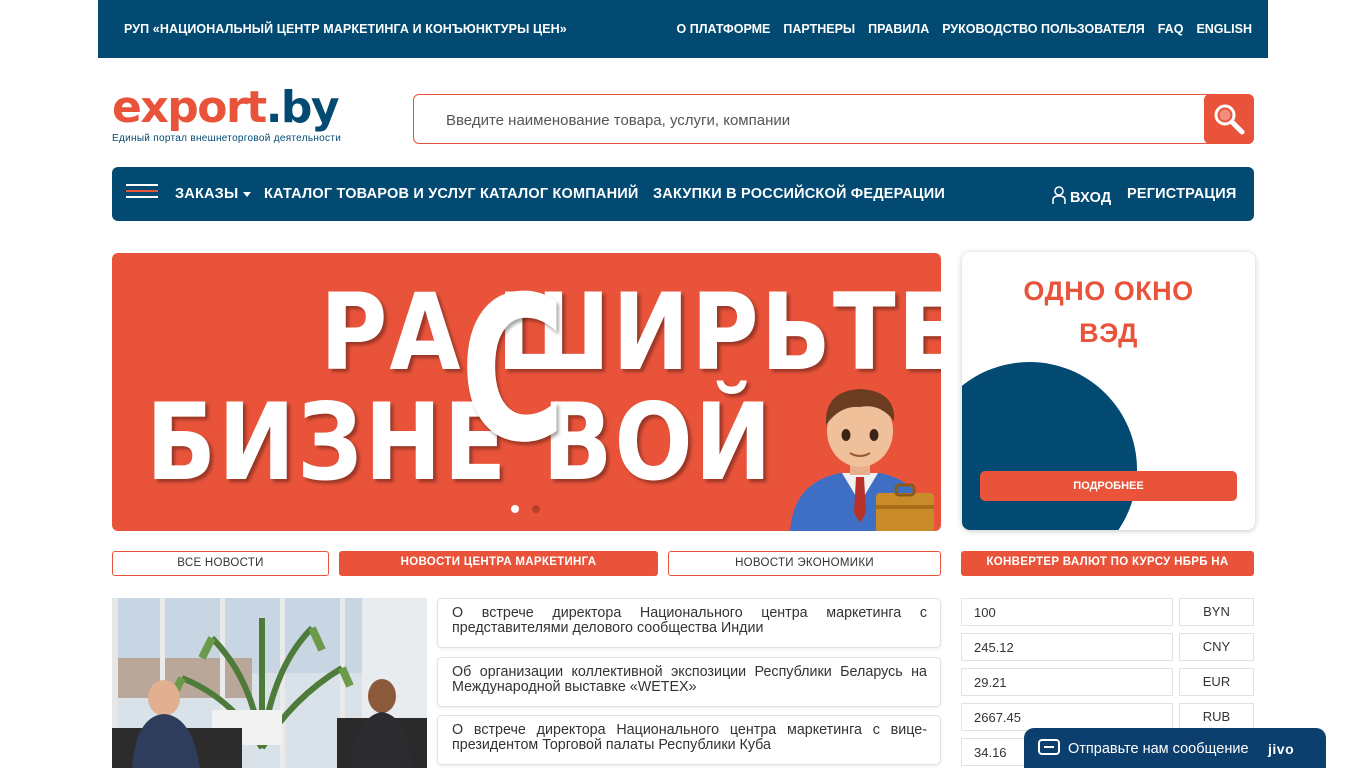  I want to click on logo-wordmark: export.by, so click(243, 108).